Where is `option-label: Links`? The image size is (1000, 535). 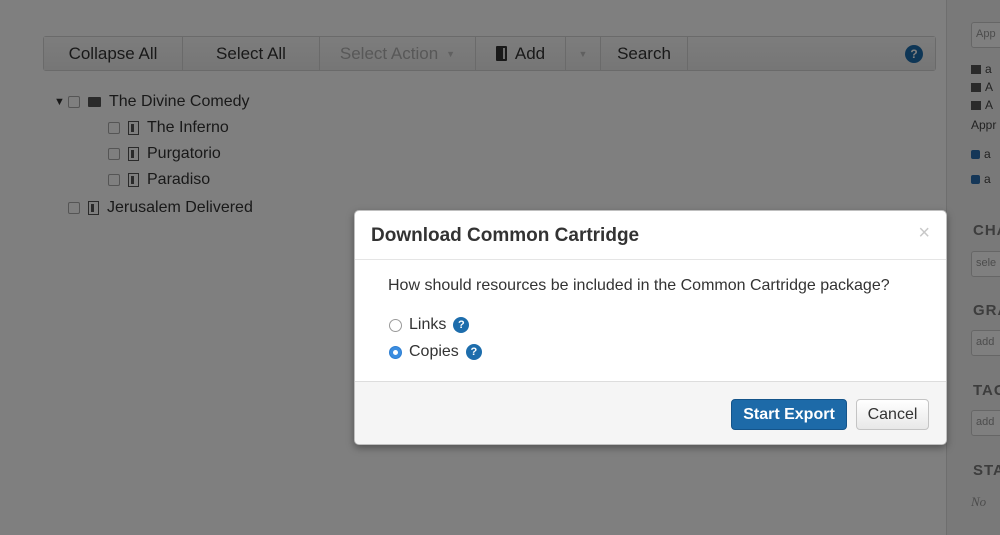 option-label: Links is located at coordinates (428, 324).